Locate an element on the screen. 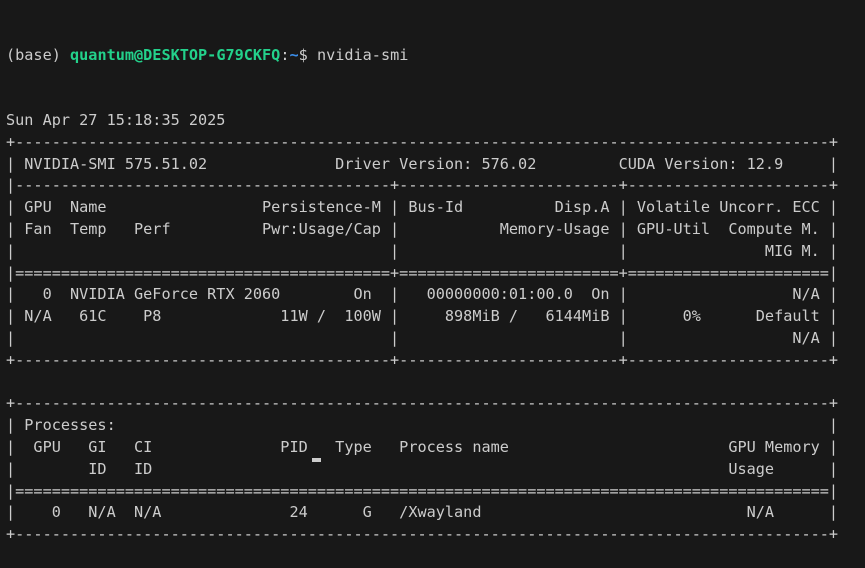  output-line: | | | MIG M. | is located at coordinates (422, 250).